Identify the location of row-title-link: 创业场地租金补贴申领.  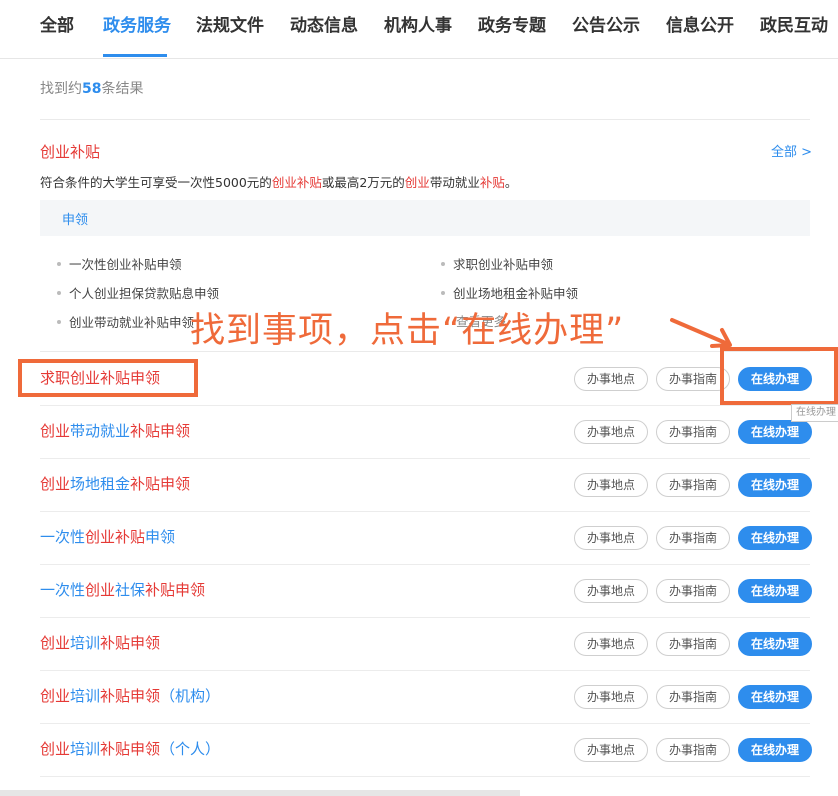
(115, 483).